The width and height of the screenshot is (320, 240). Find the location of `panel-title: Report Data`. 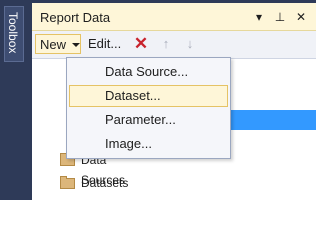

panel-title: Report Data is located at coordinates (75, 17).